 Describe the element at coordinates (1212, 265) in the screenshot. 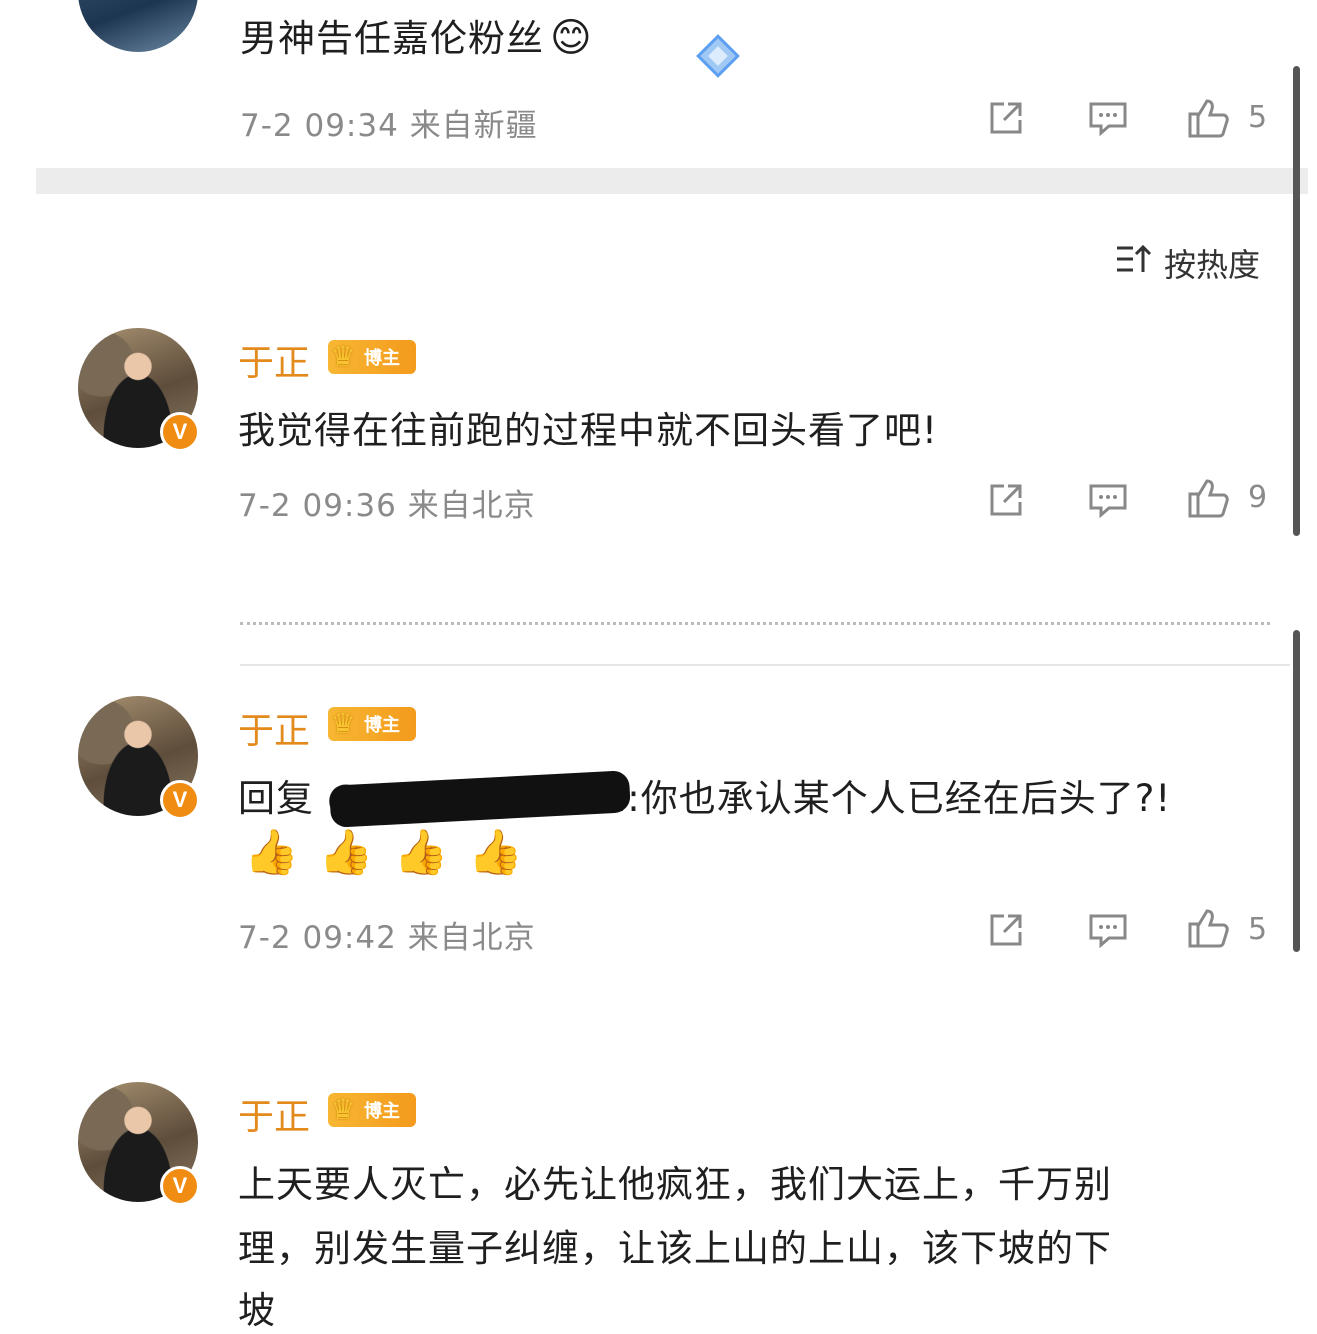

I see `sort-label: 按热度` at that location.